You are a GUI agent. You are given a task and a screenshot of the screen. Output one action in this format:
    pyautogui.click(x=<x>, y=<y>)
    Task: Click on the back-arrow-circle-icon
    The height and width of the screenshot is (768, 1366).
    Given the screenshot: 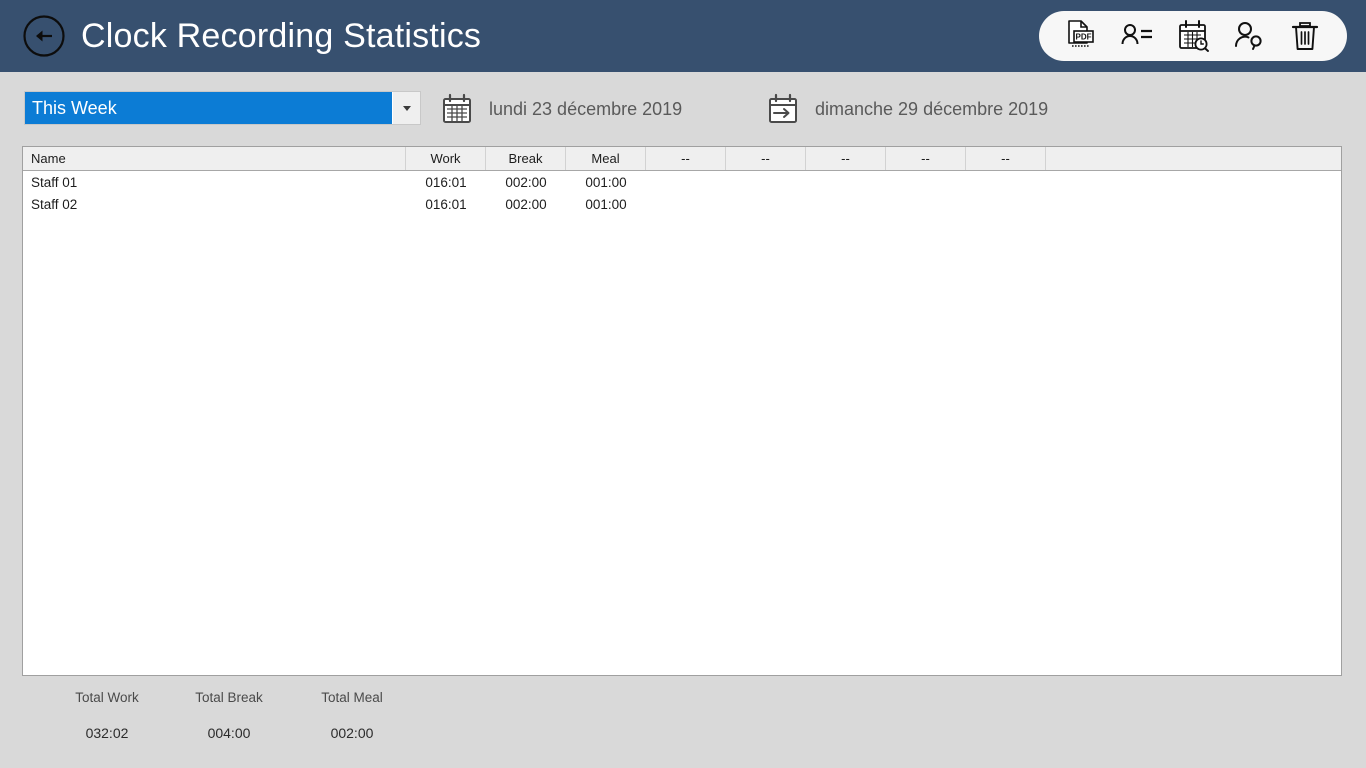 What is the action you would take?
    pyautogui.click(x=44, y=36)
    